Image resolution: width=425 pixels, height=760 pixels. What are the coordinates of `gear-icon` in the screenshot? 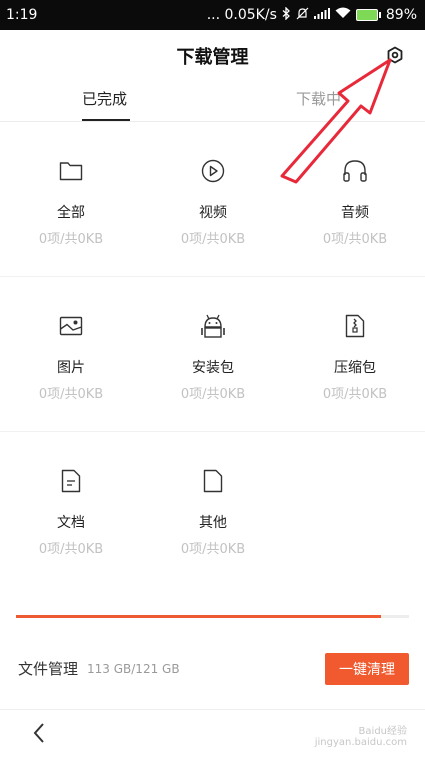 It's located at (395, 57).